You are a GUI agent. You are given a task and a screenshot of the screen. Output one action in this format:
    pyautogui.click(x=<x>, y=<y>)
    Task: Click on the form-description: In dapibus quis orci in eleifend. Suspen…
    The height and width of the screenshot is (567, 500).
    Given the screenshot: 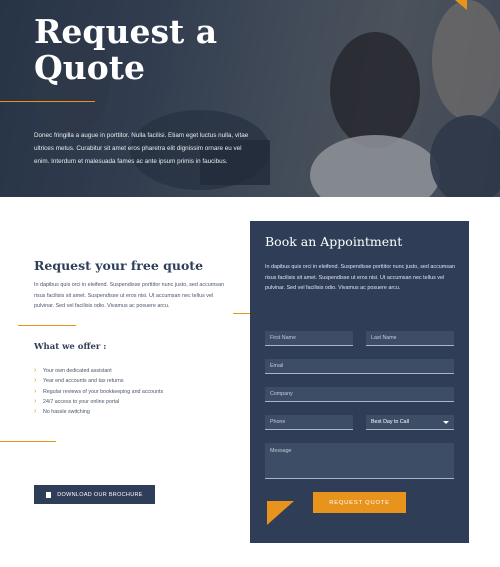 What is the action you would take?
    pyautogui.click(x=360, y=277)
    